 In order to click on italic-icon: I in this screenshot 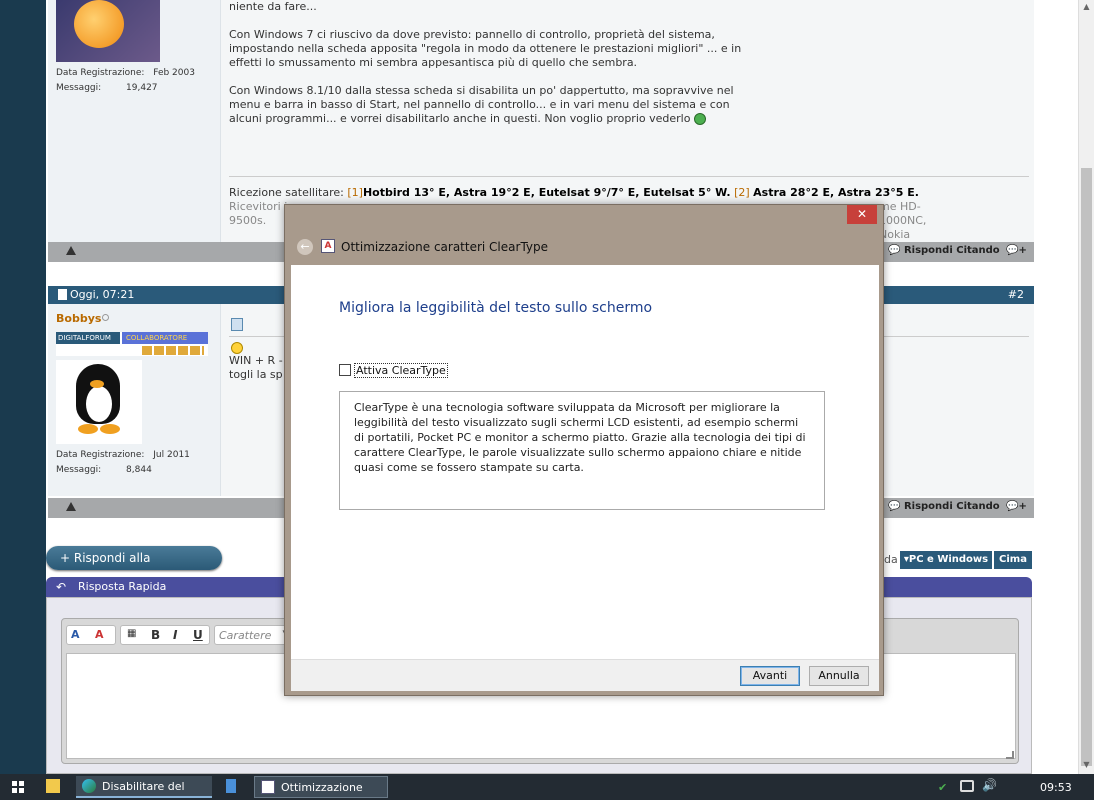, I will do `click(175, 635)`.